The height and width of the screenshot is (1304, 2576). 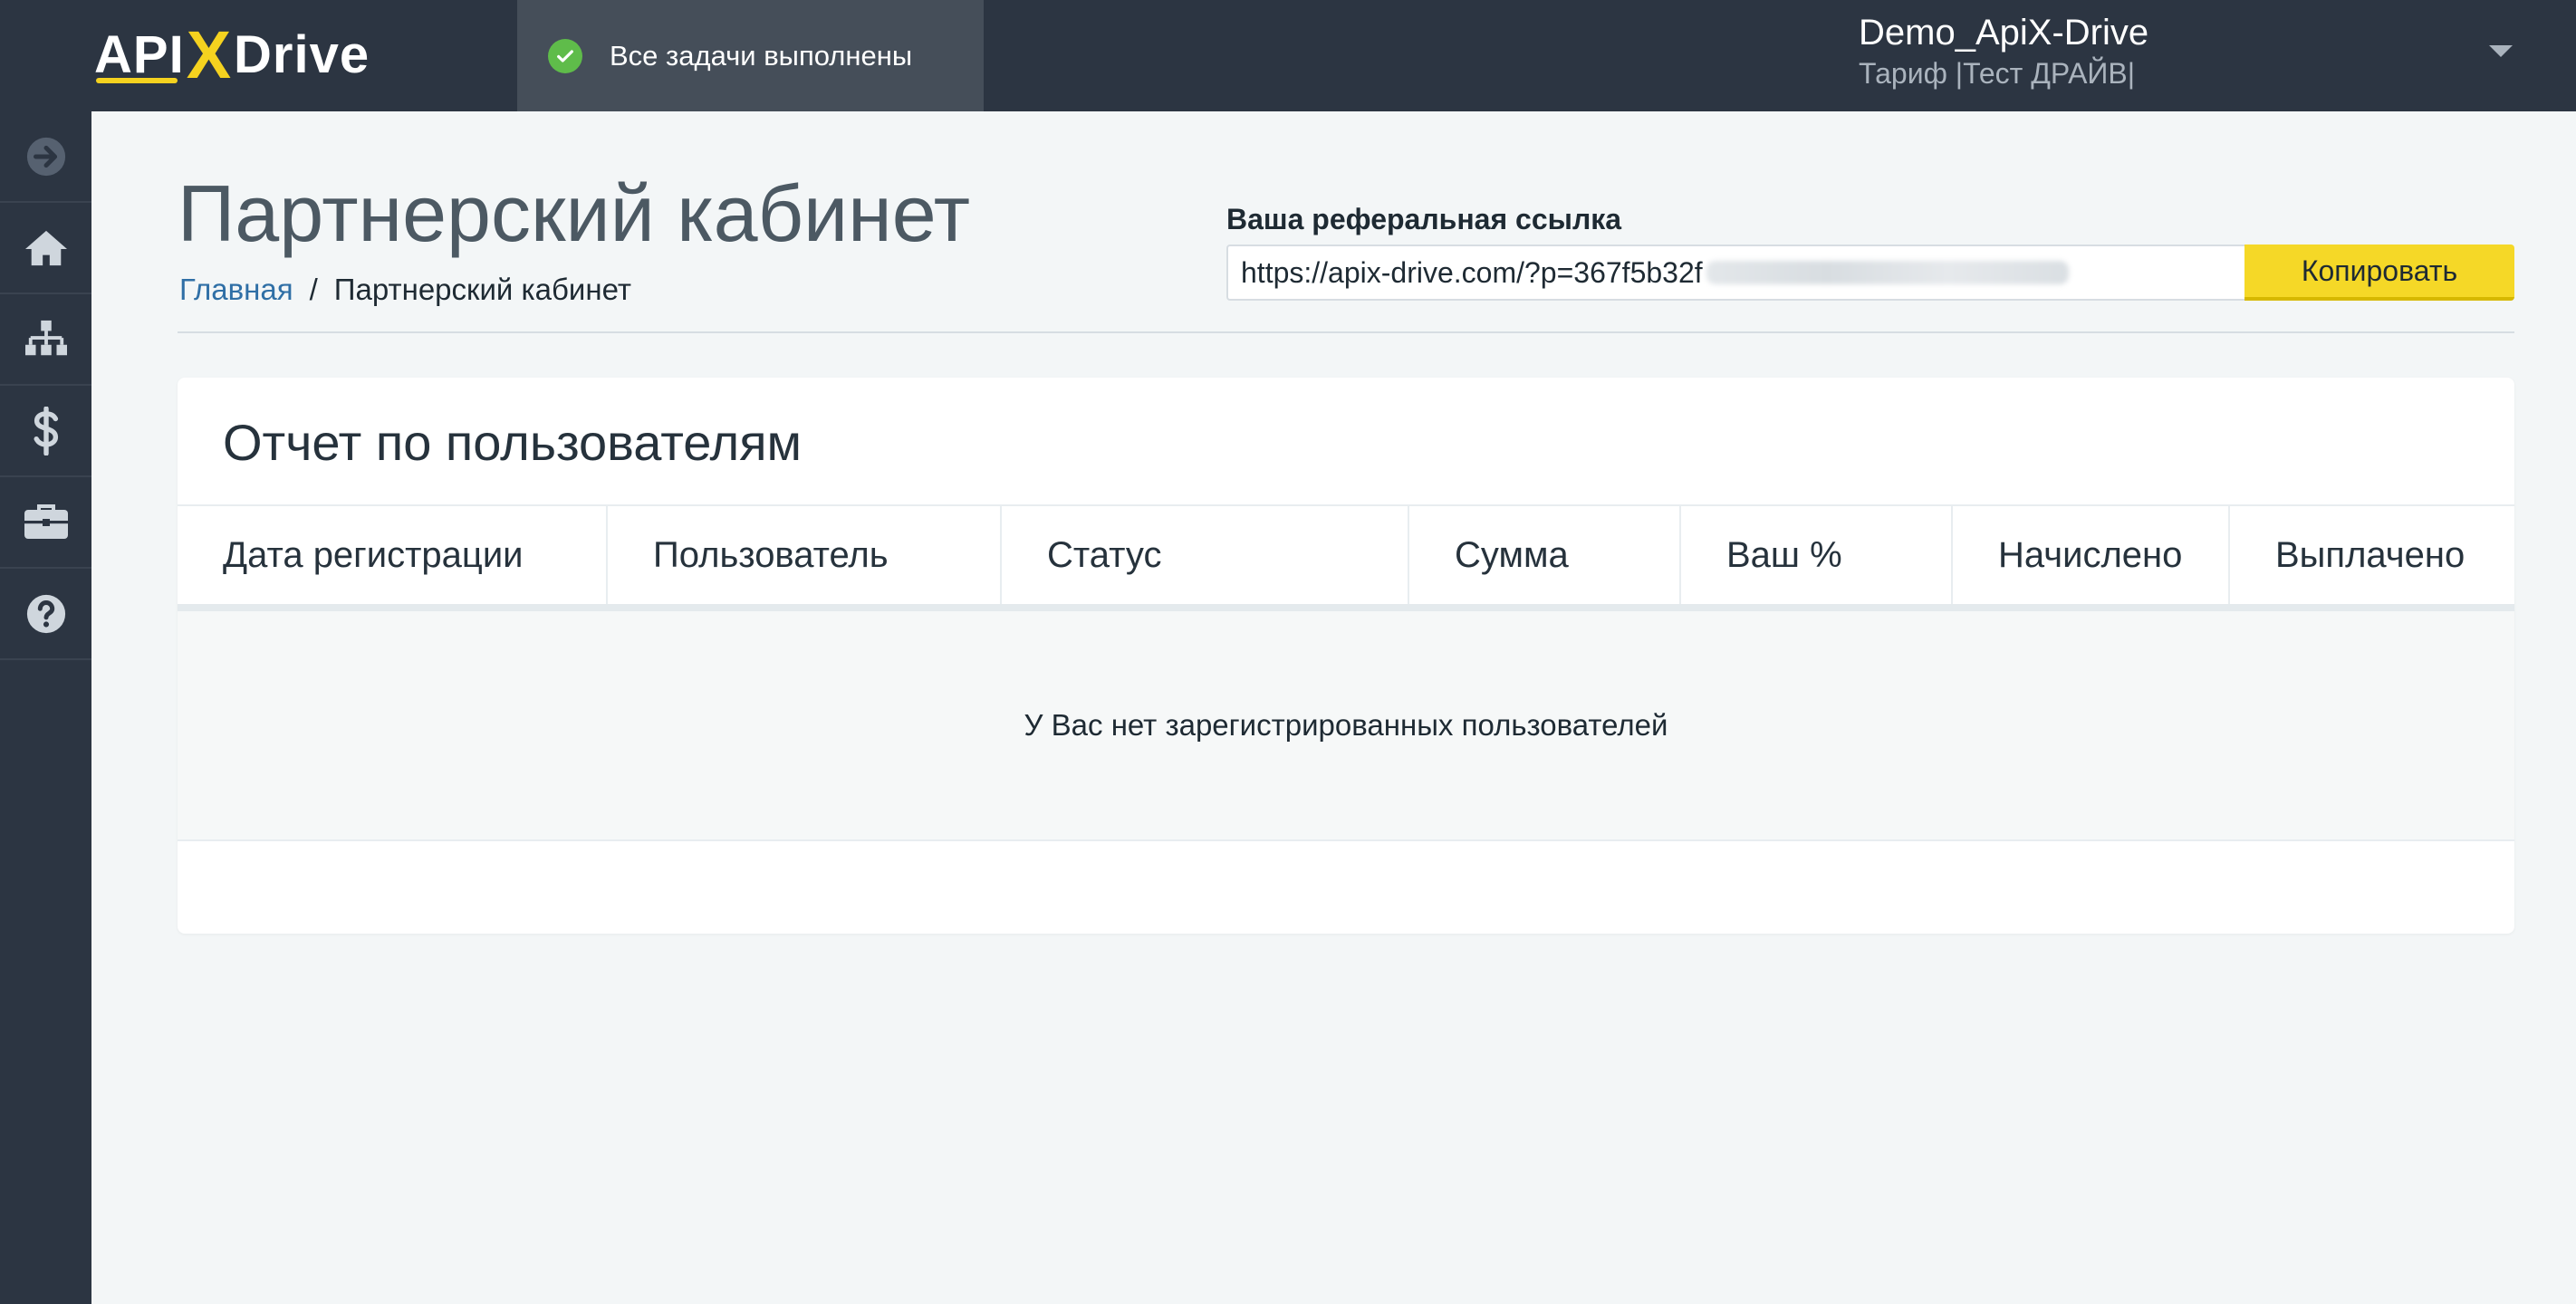 I want to click on sidebar-item-help, so click(x=45, y=615).